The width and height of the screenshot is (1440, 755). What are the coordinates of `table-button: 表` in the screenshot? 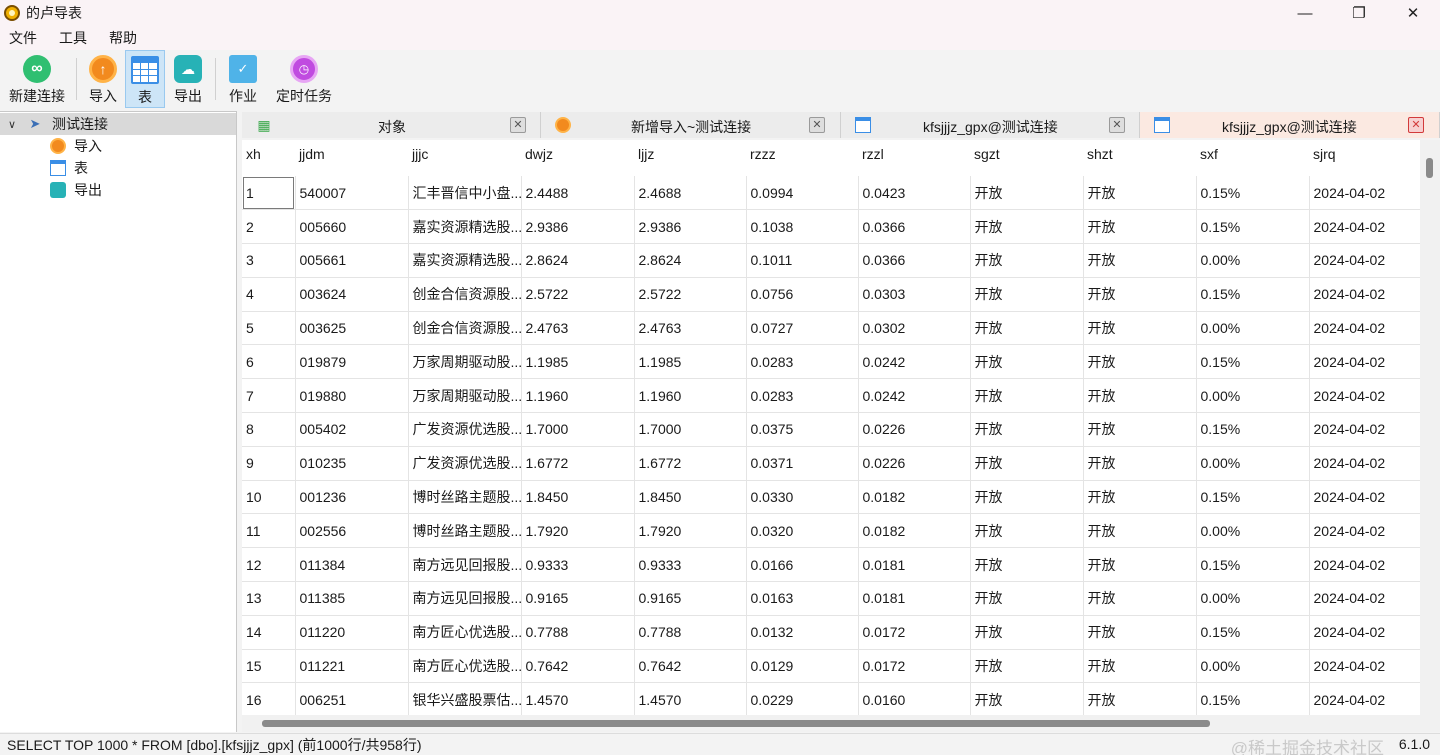 It's located at (145, 79).